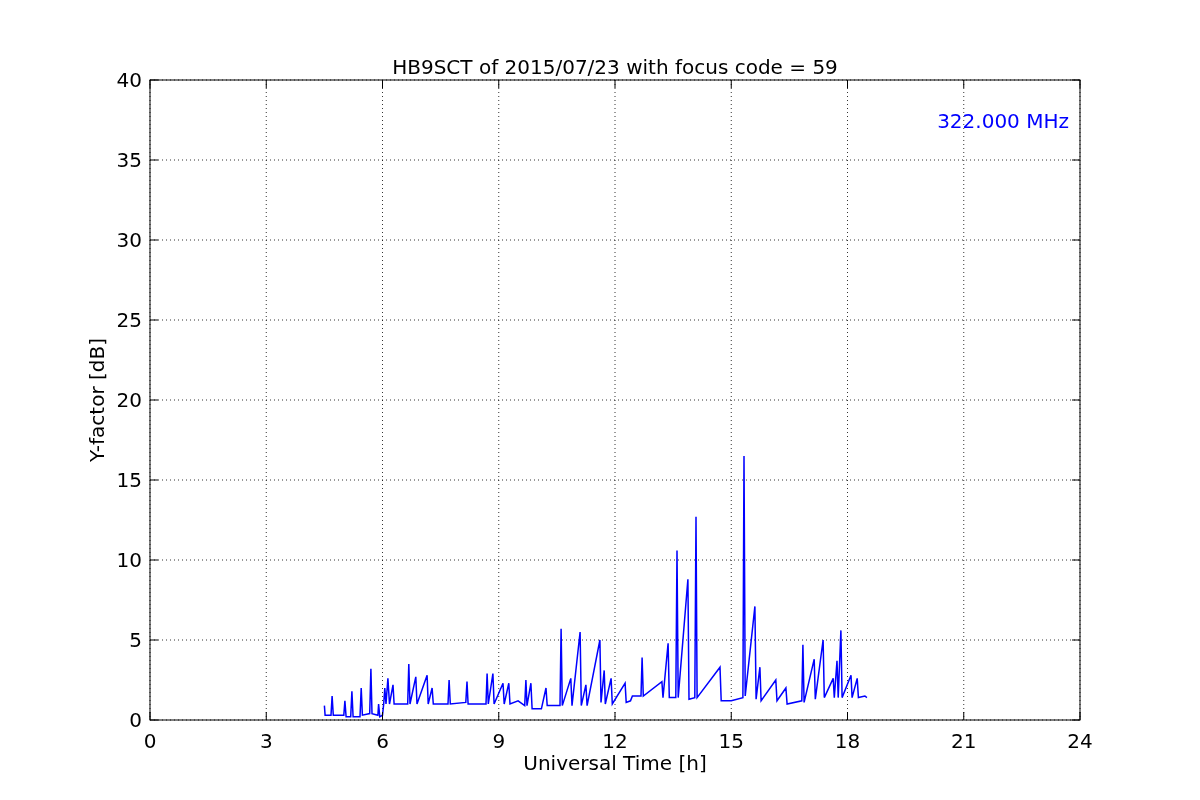 The width and height of the screenshot is (1200, 800). What do you see at coordinates (135, 640) in the screenshot?
I see `y-tick-label: 5` at bounding box center [135, 640].